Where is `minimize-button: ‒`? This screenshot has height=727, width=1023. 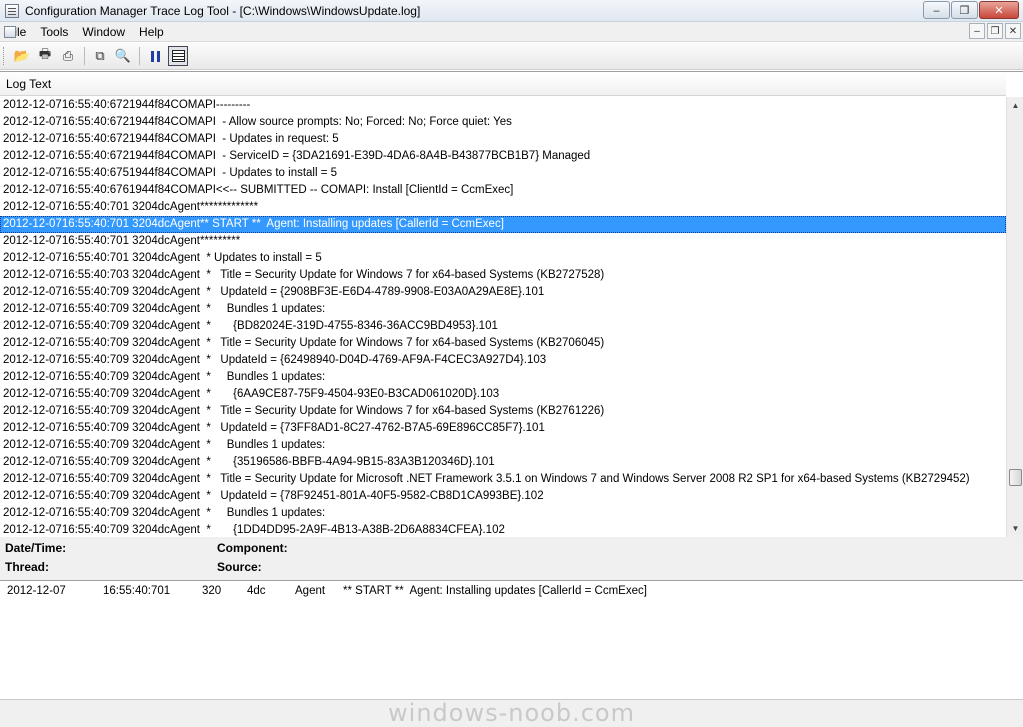 minimize-button: ‒ is located at coordinates (936, 10).